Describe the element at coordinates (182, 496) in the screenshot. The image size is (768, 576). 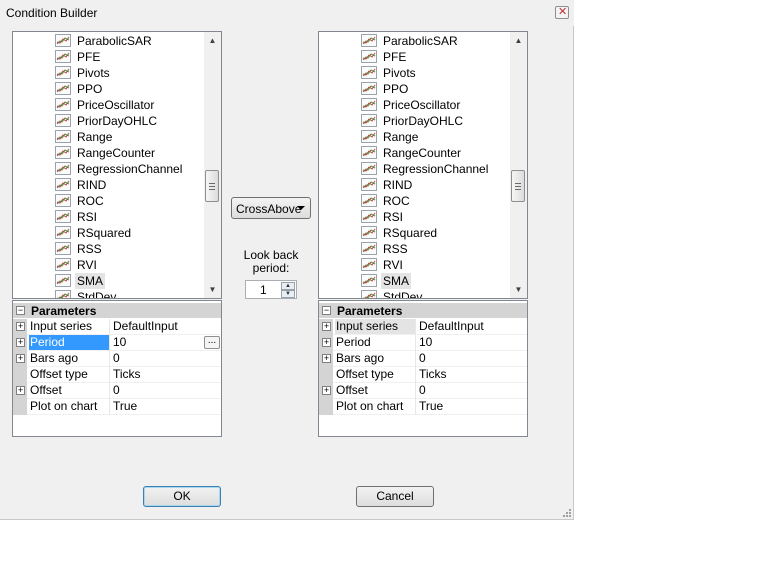
I see `ok-button: OK` at that location.